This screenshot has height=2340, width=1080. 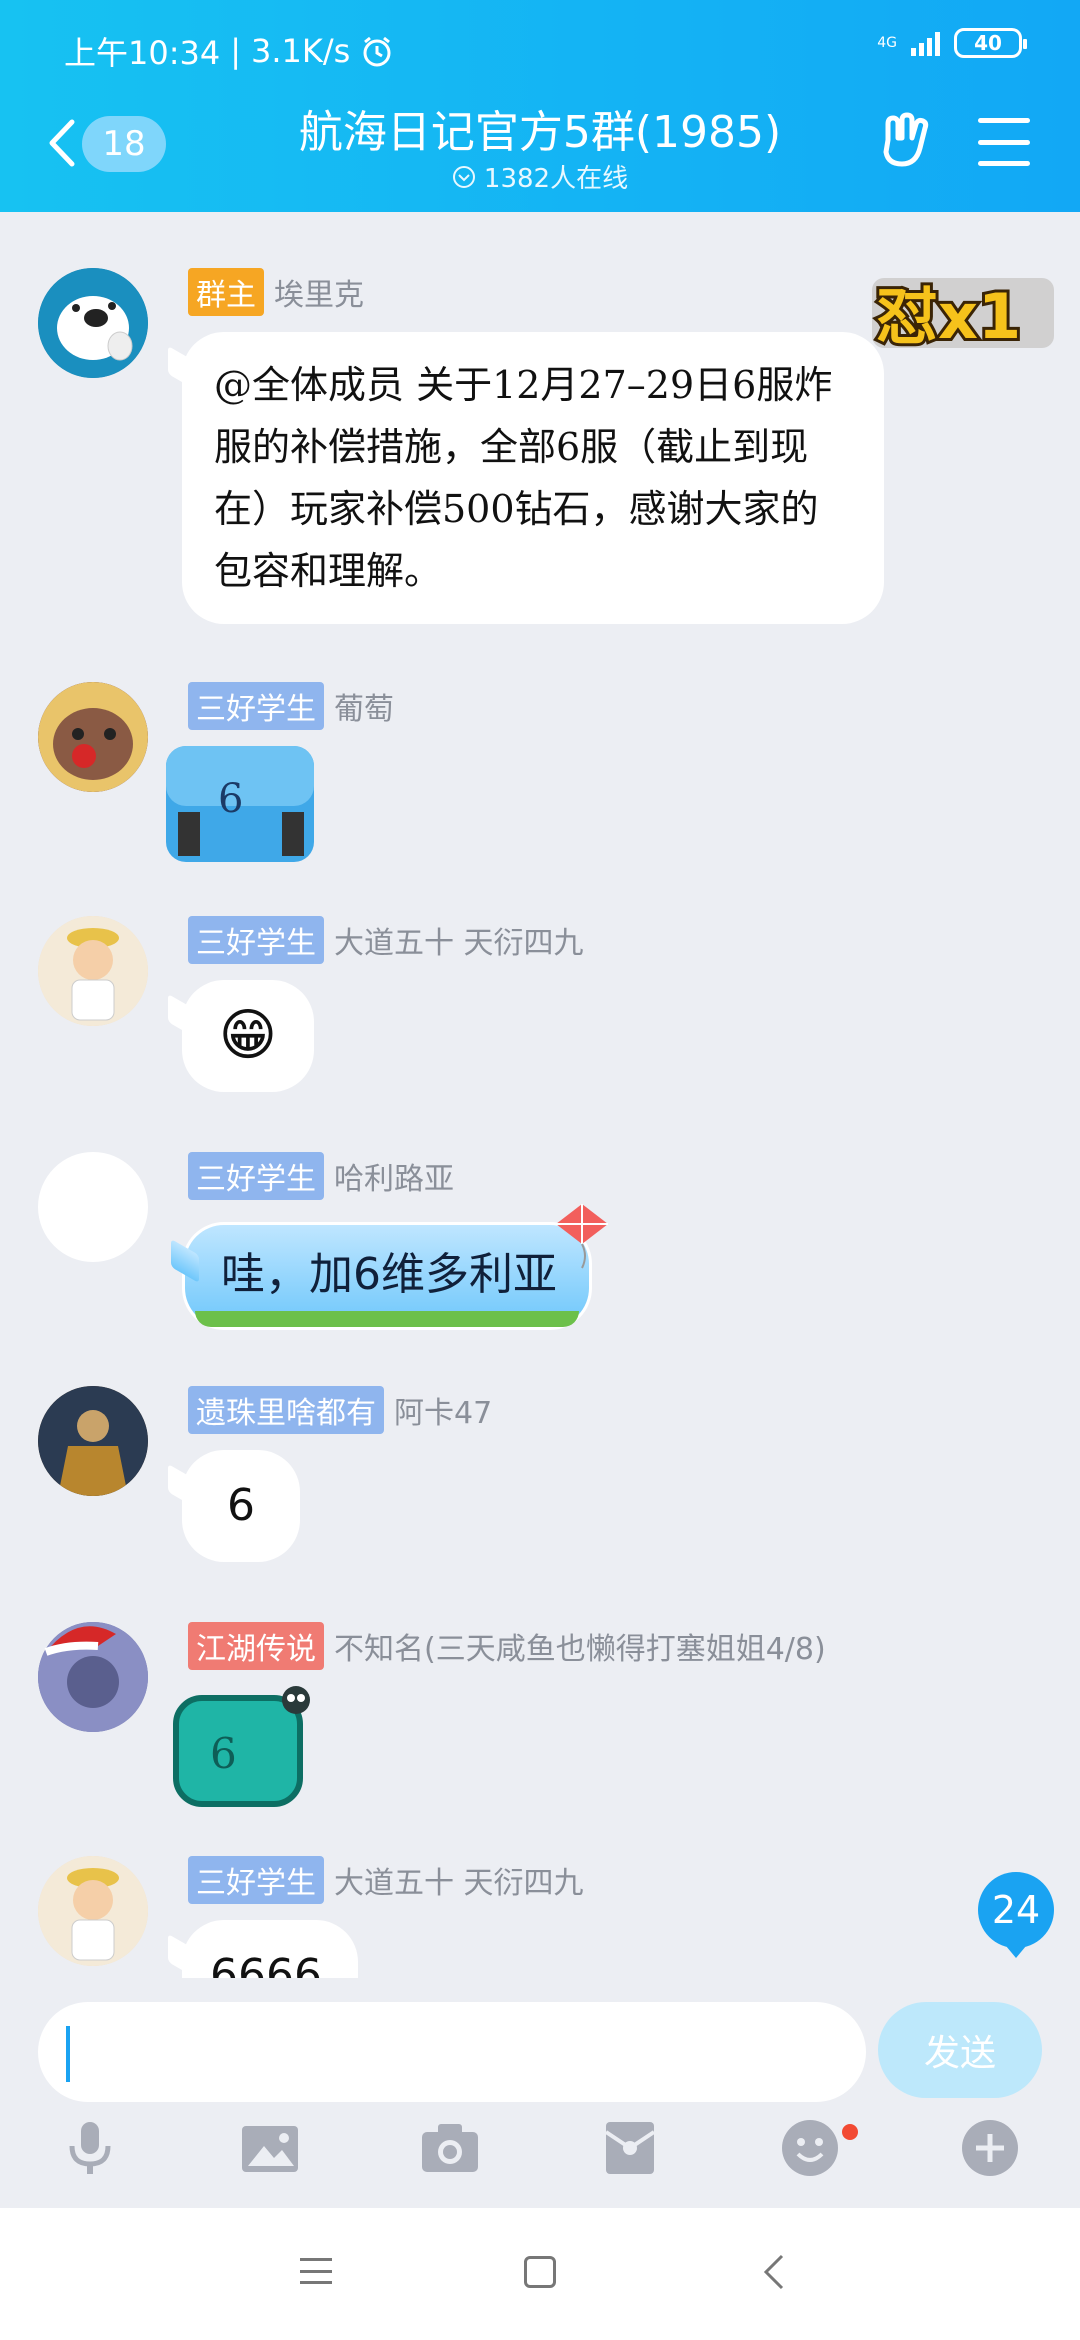 I want to click on toolbar, so click(x=540, y=2158).